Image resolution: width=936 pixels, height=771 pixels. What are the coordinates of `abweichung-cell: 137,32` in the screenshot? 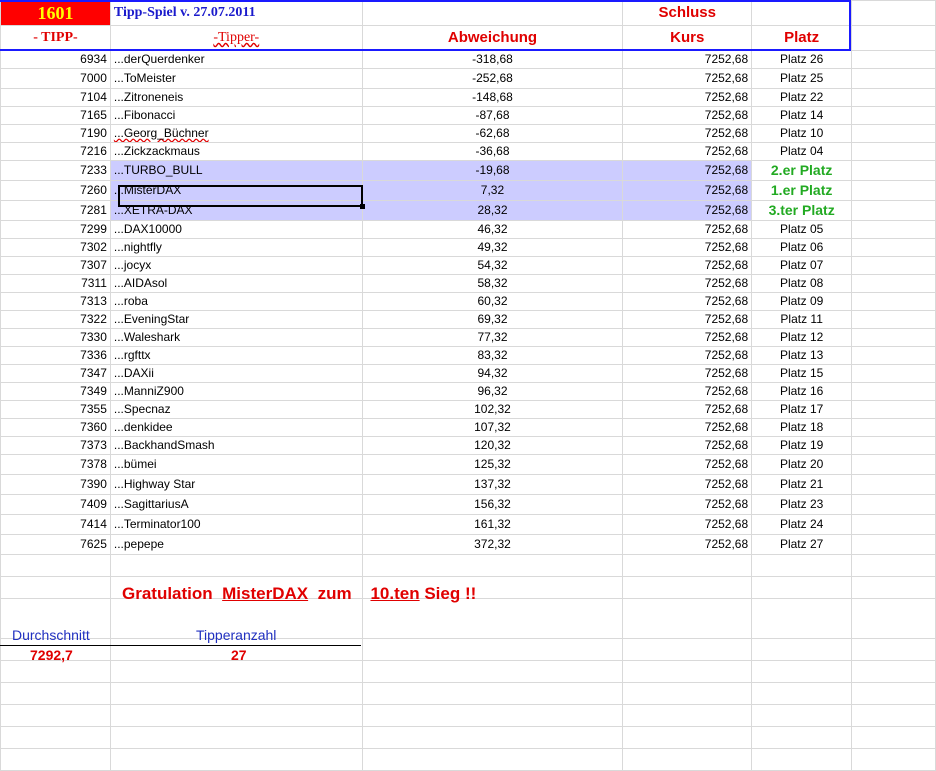 It's located at (492, 484).